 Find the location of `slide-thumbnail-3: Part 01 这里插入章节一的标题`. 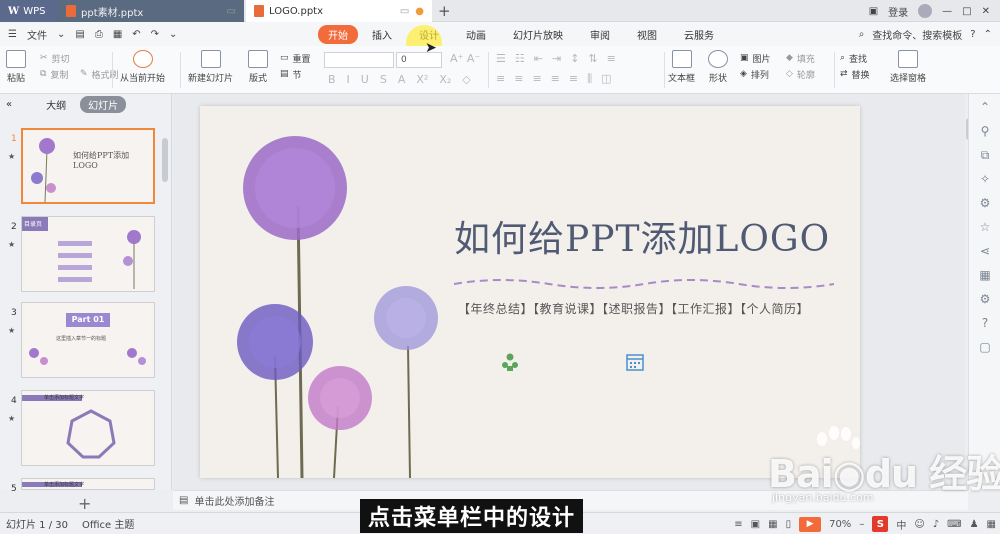

slide-thumbnail-3: Part 01 这里插入章节一的标题 is located at coordinates (88, 340).